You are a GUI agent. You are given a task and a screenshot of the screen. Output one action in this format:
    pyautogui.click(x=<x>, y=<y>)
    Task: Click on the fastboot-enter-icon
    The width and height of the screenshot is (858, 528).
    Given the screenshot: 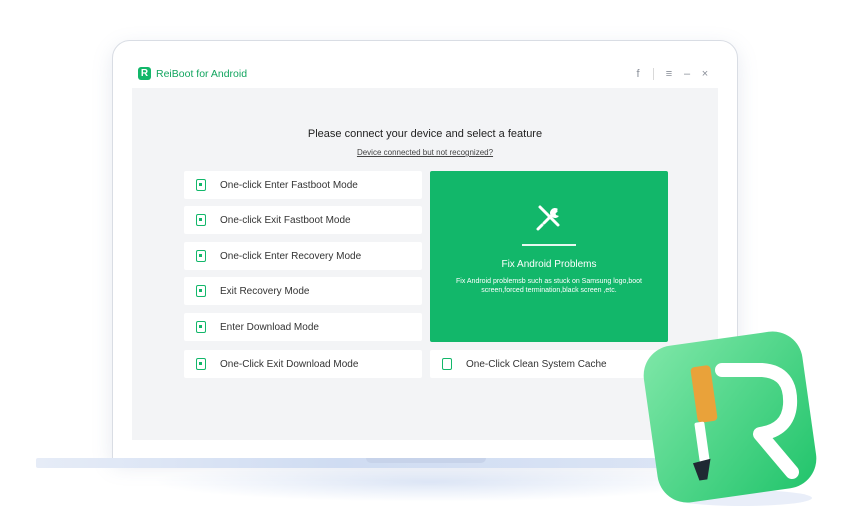 What is the action you would take?
    pyautogui.click(x=201, y=185)
    